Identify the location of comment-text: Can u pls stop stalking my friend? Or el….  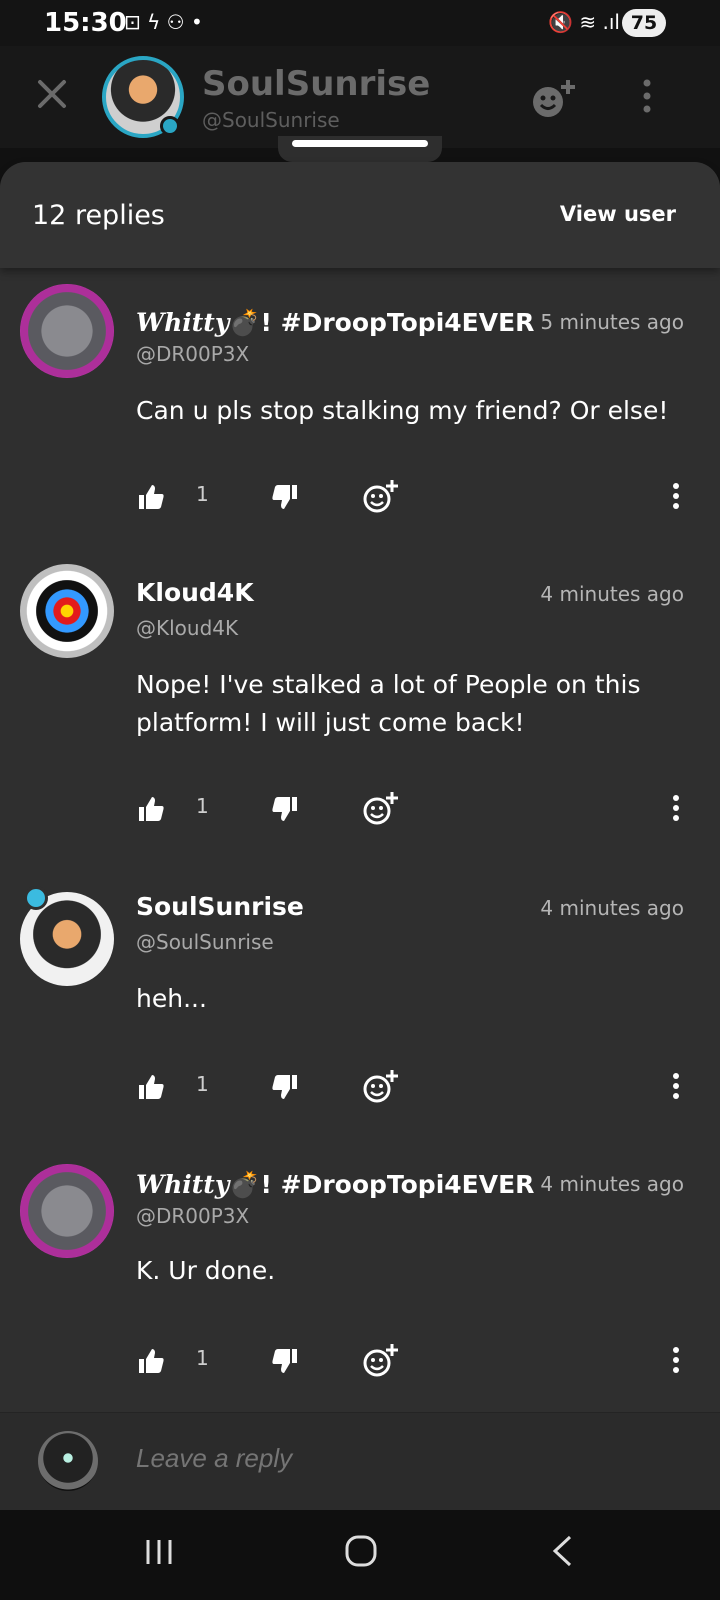
(402, 410).